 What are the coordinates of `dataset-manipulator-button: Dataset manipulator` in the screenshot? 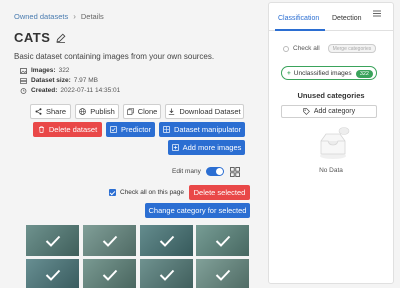 It's located at (202, 129).